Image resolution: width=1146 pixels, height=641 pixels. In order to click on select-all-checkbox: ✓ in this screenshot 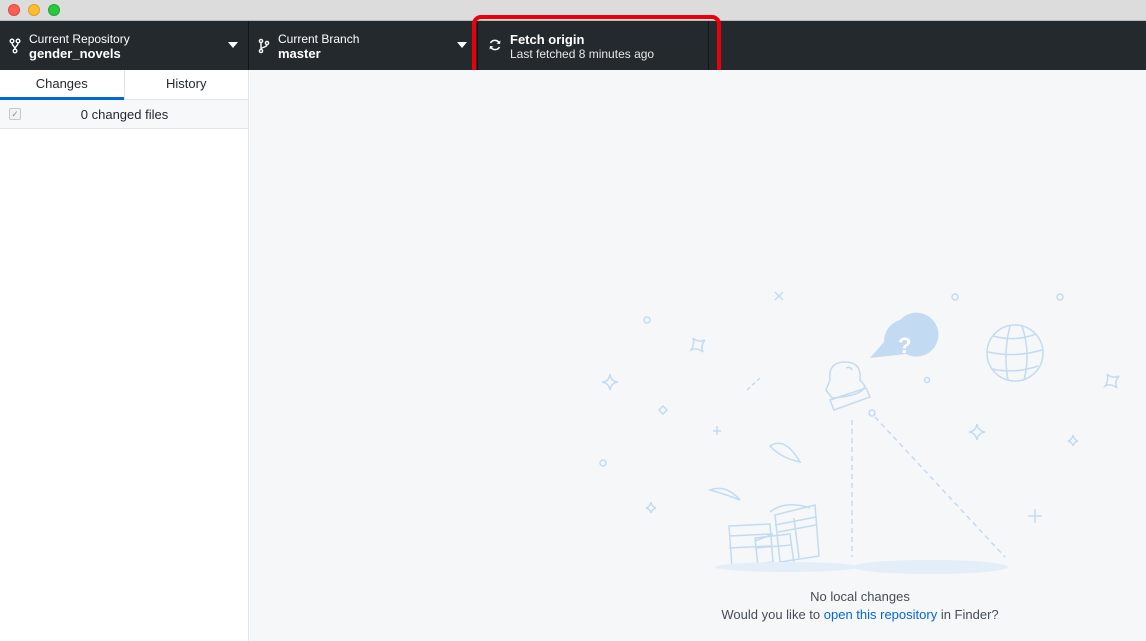, I will do `click(15, 114)`.